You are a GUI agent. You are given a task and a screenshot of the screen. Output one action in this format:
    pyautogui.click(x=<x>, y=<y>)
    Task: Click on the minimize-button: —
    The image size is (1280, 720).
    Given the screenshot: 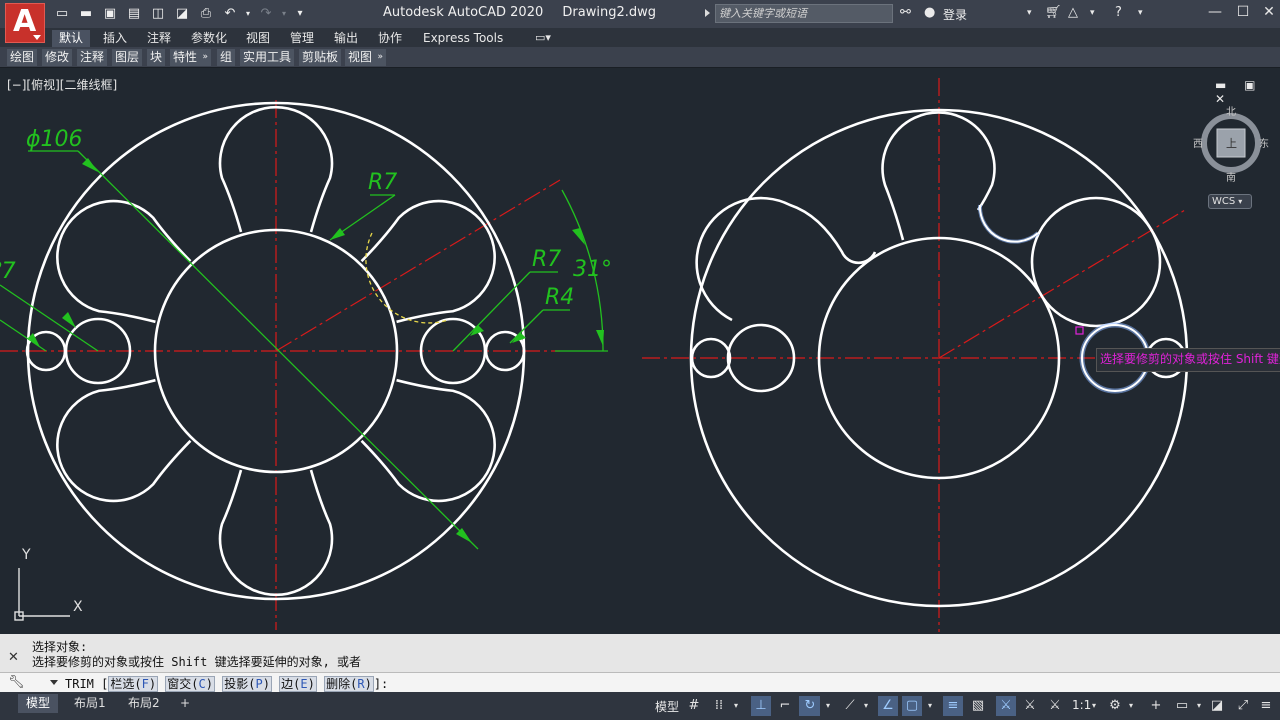 What is the action you would take?
    pyautogui.click(x=1215, y=14)
    